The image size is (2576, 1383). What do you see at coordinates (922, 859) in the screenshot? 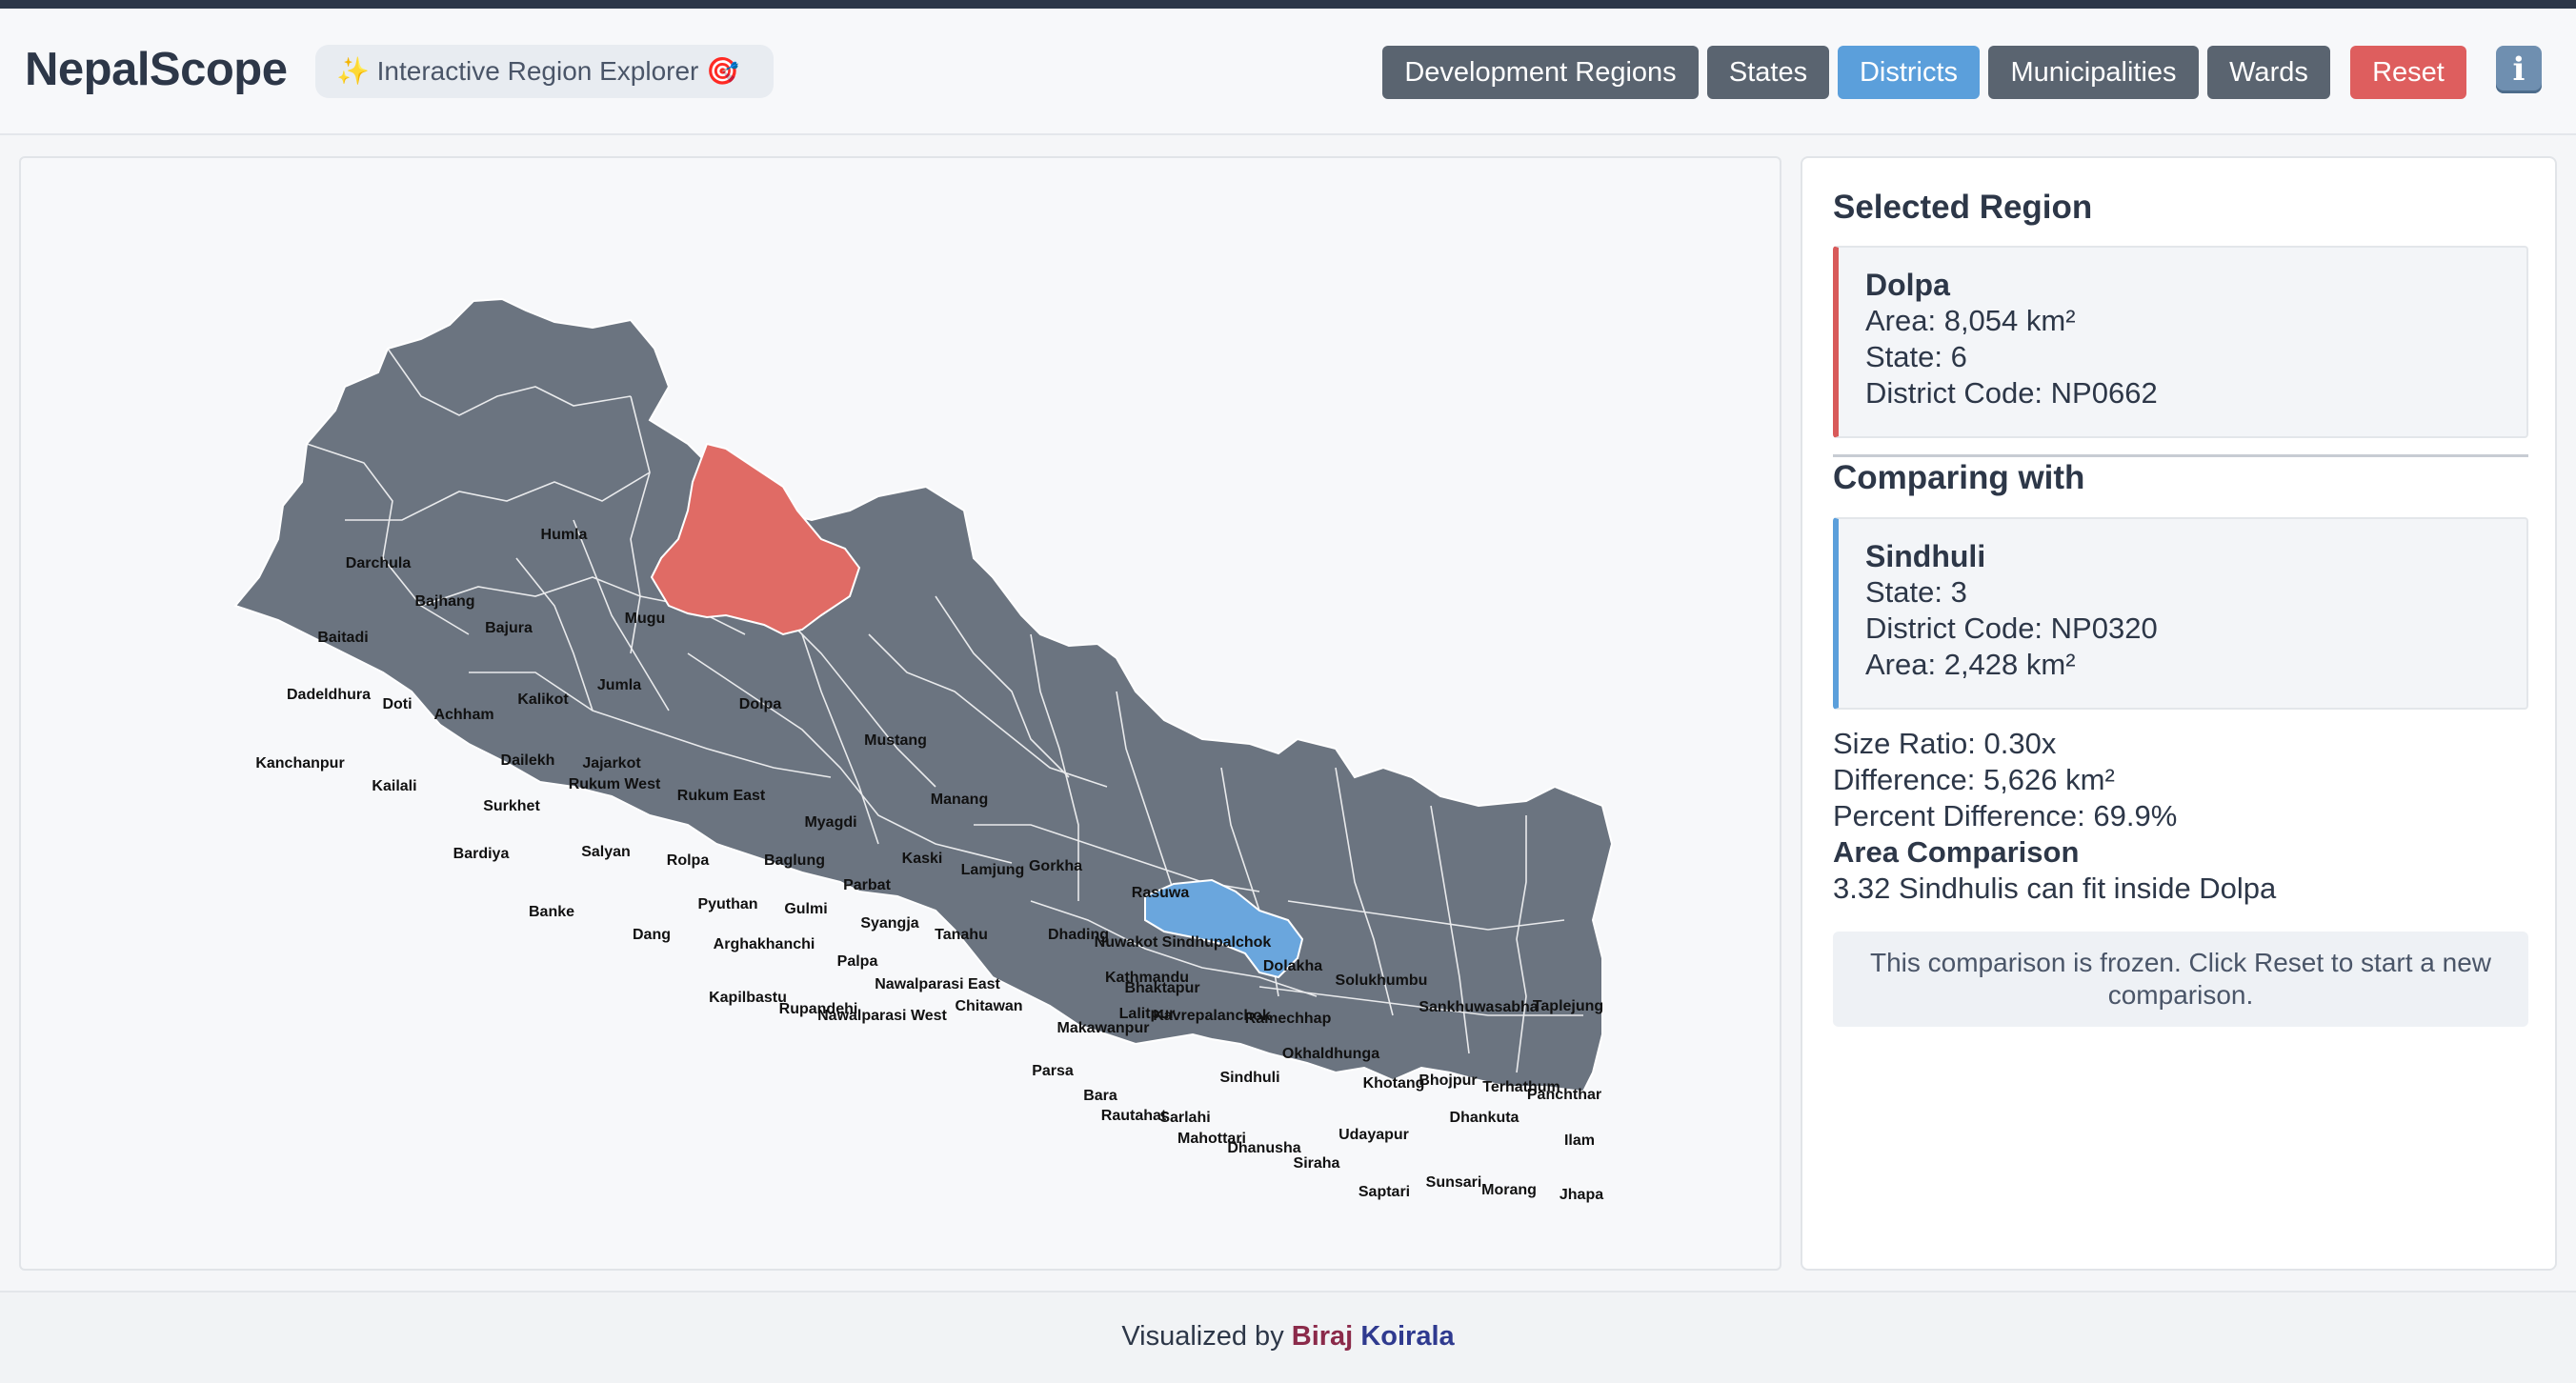
I see `district-label-kaski: Kaski` at bounding box center [922, 859].